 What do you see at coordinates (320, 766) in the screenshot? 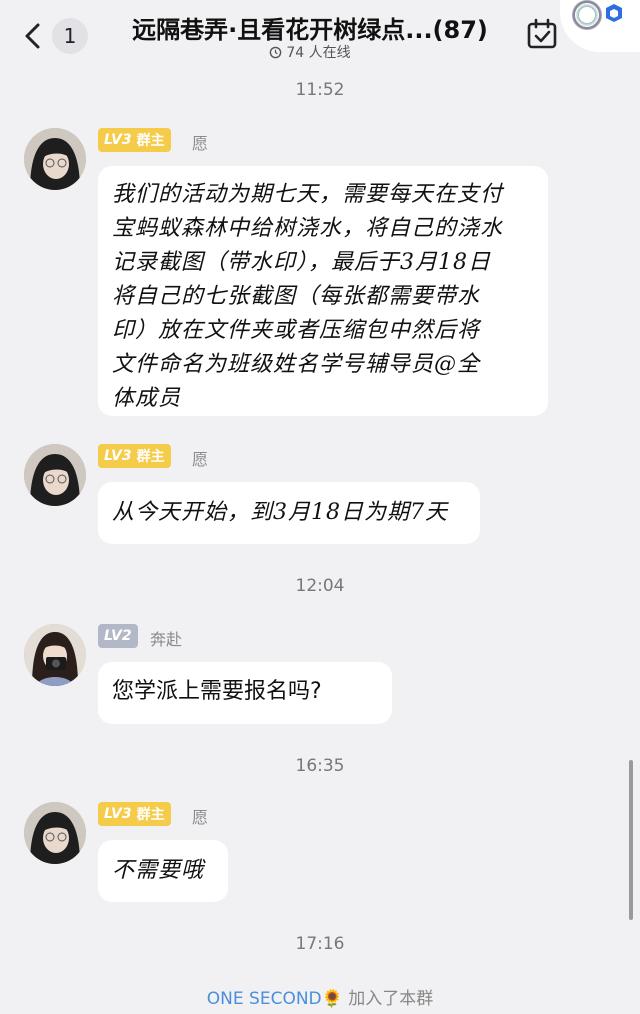
I see `timestamp: 16:35` at bounding box center [320, 766].